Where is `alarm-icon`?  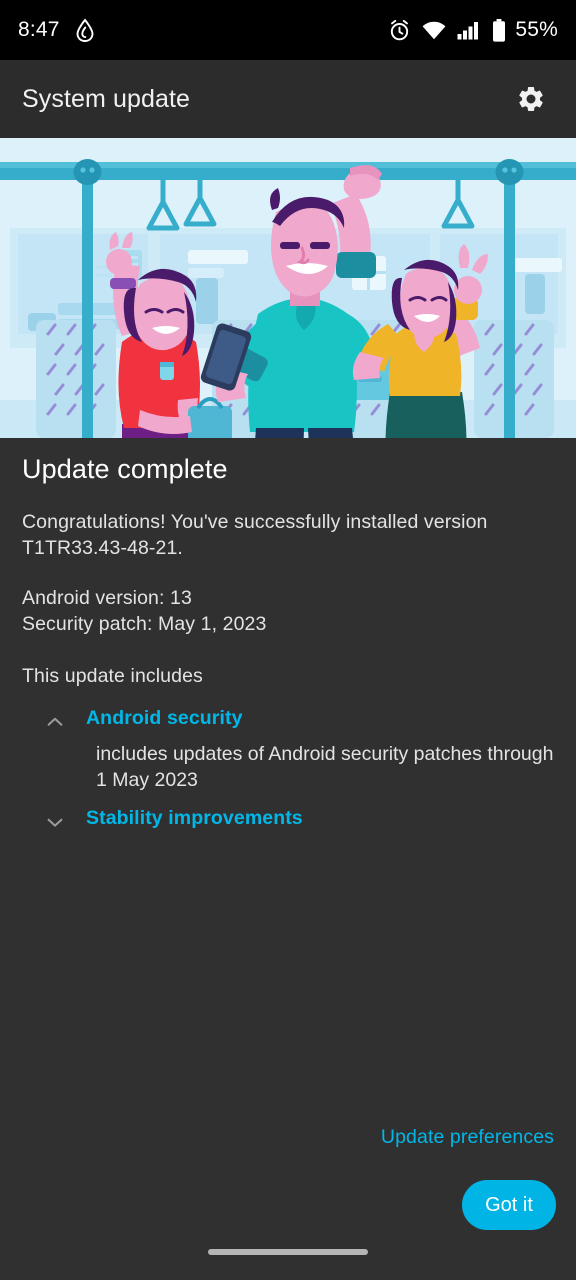 alarm-icon is located at coordinates (400, 29).